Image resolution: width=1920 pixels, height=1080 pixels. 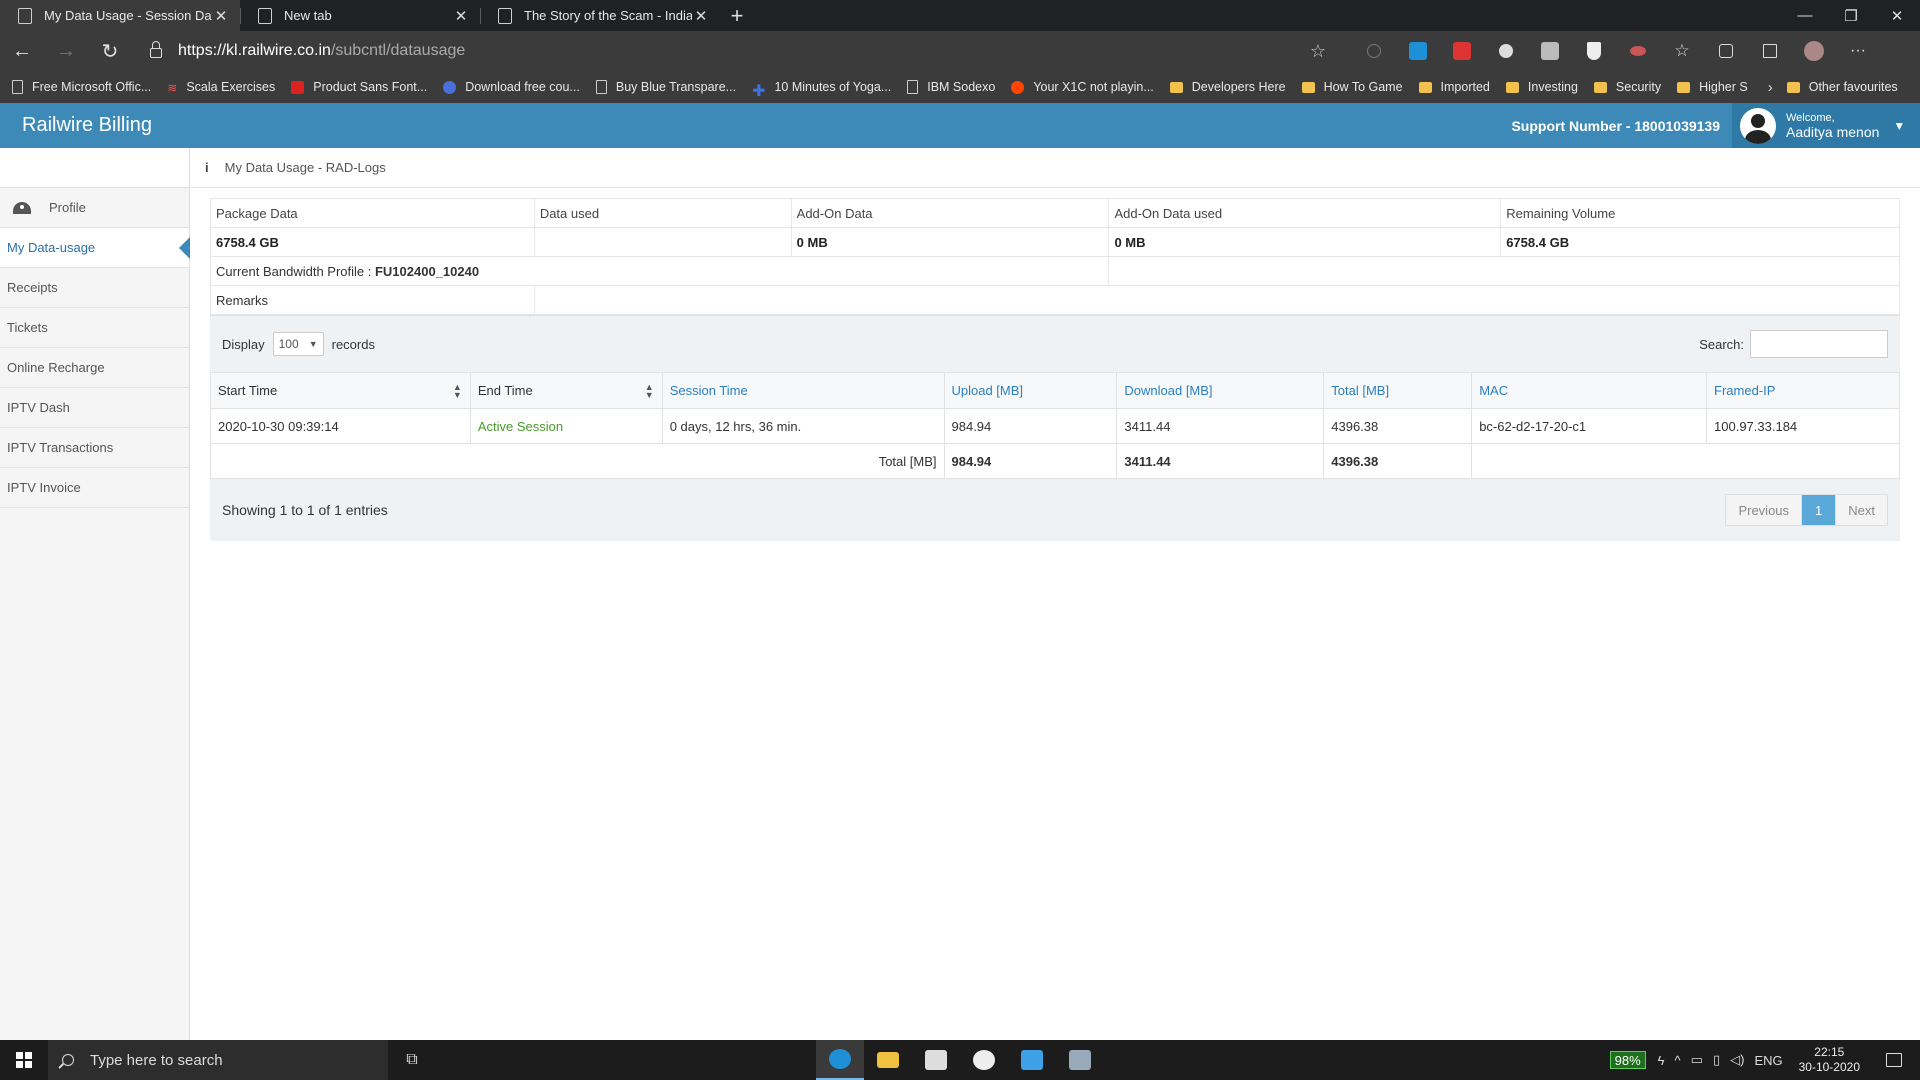 I want to click on bookmark-folder: Investing, so click(x=1541, y=87).